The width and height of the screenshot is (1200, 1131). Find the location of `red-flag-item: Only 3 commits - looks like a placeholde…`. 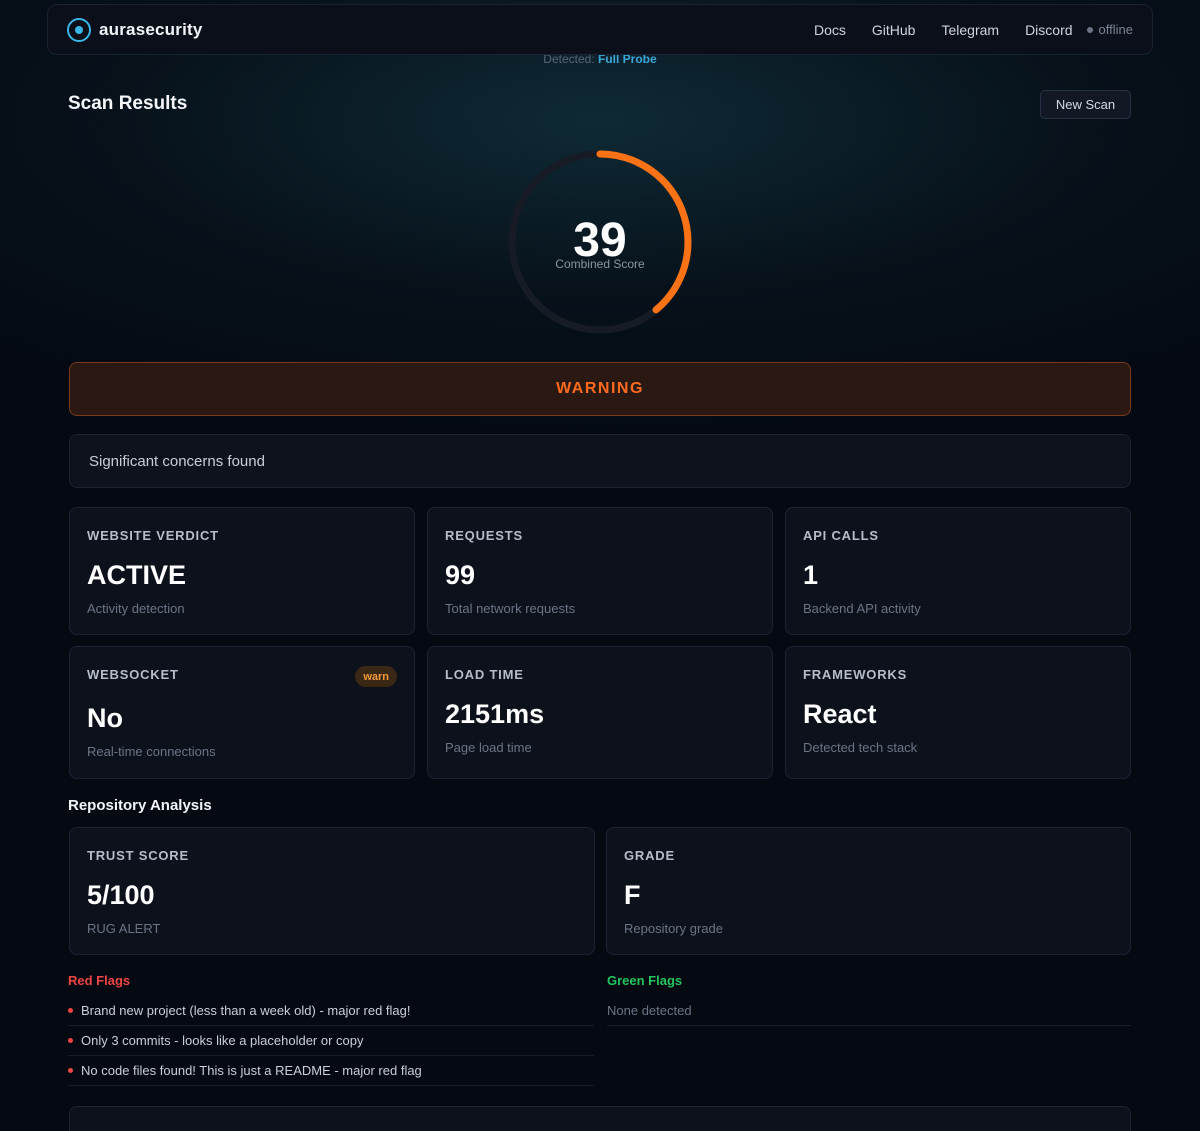

red-flag-item: Only 3 commits - looks like a placeholde… is located at coordinates (331, 1041).